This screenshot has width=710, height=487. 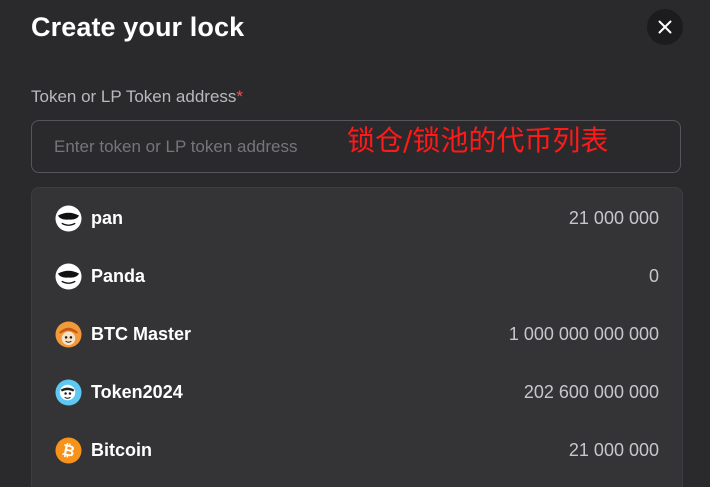 I want to click on btc-master-icon, so click(x=68, y=334).